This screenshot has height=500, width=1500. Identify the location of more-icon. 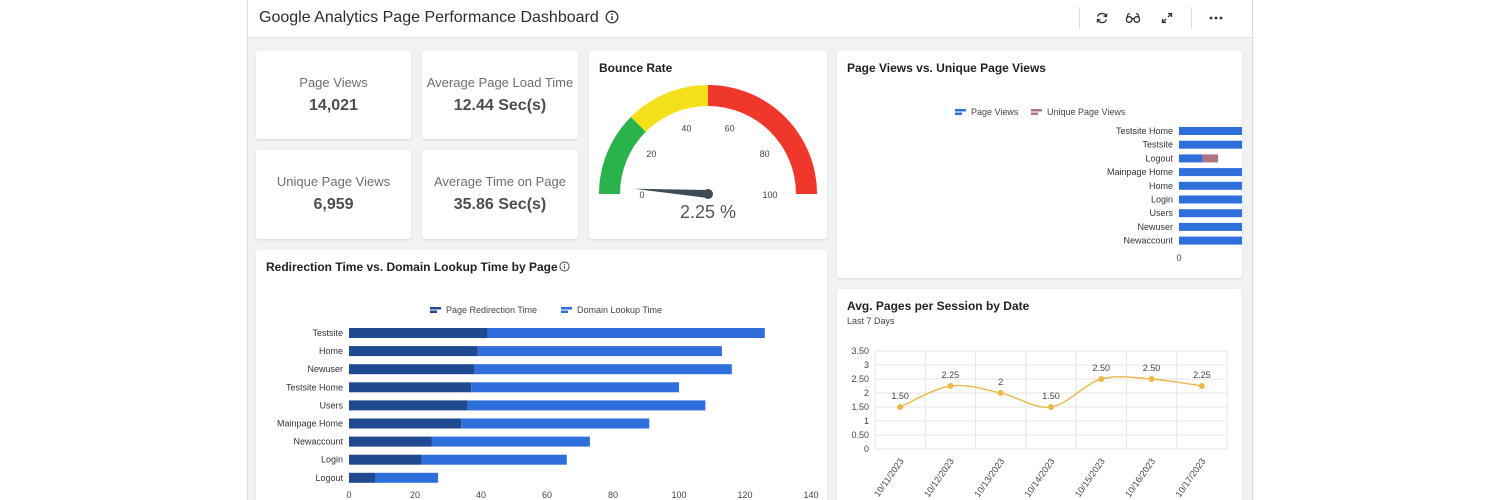
(1216, 18).